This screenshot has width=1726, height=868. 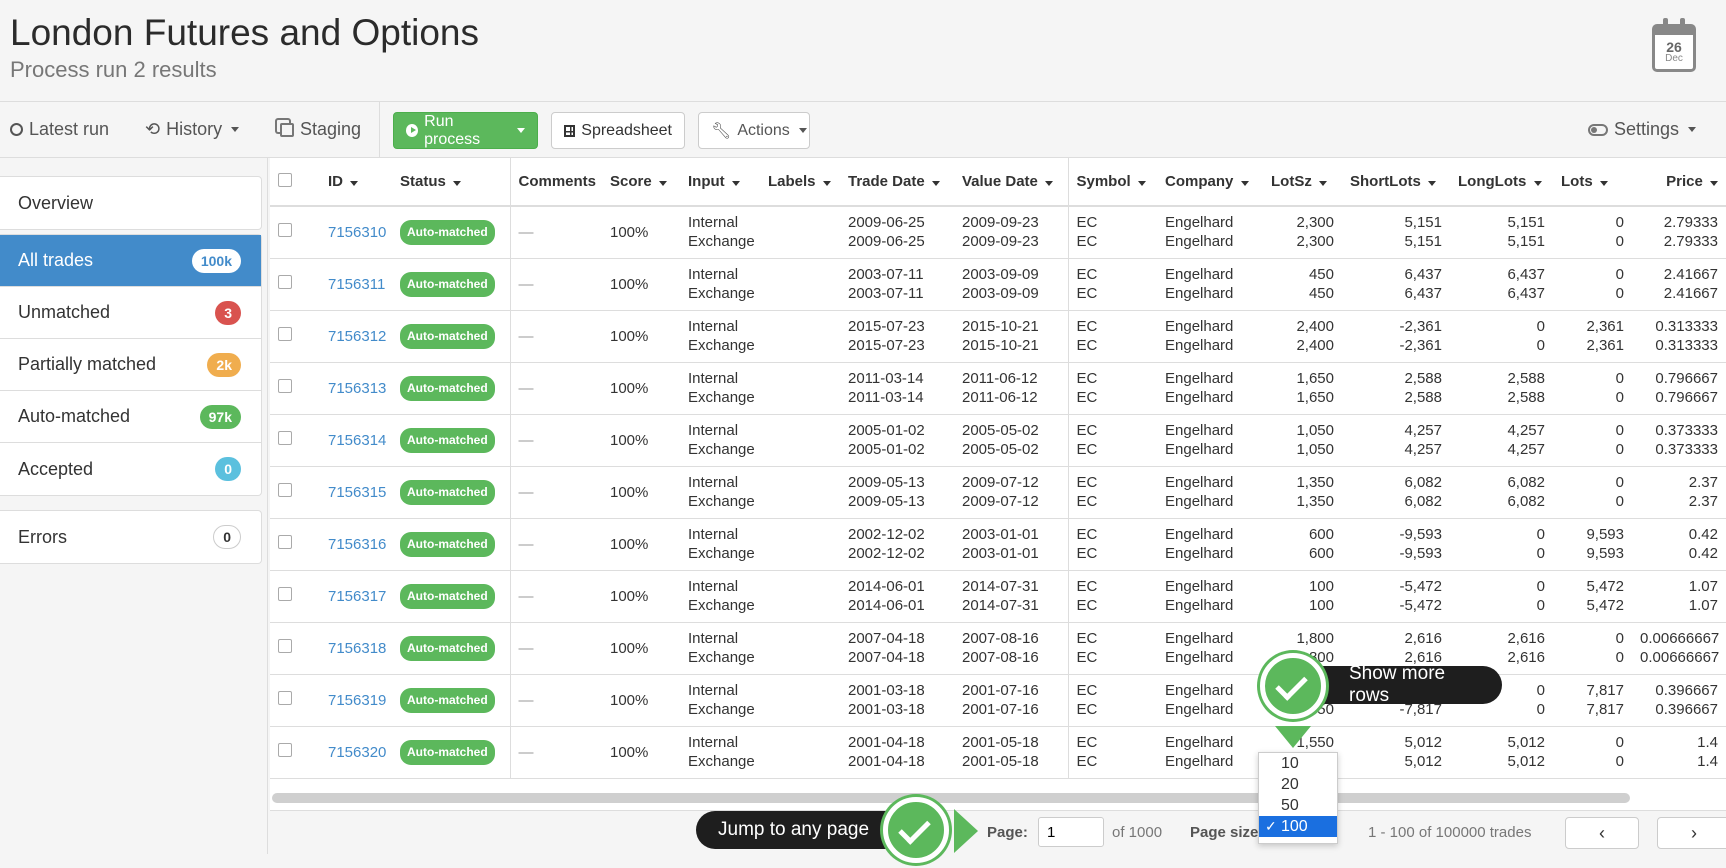 What do you see at coordinates (130, 537) in the screenshot?
I see `sidebar-item-errors: Errors 0` at bounding box center [130, 537].